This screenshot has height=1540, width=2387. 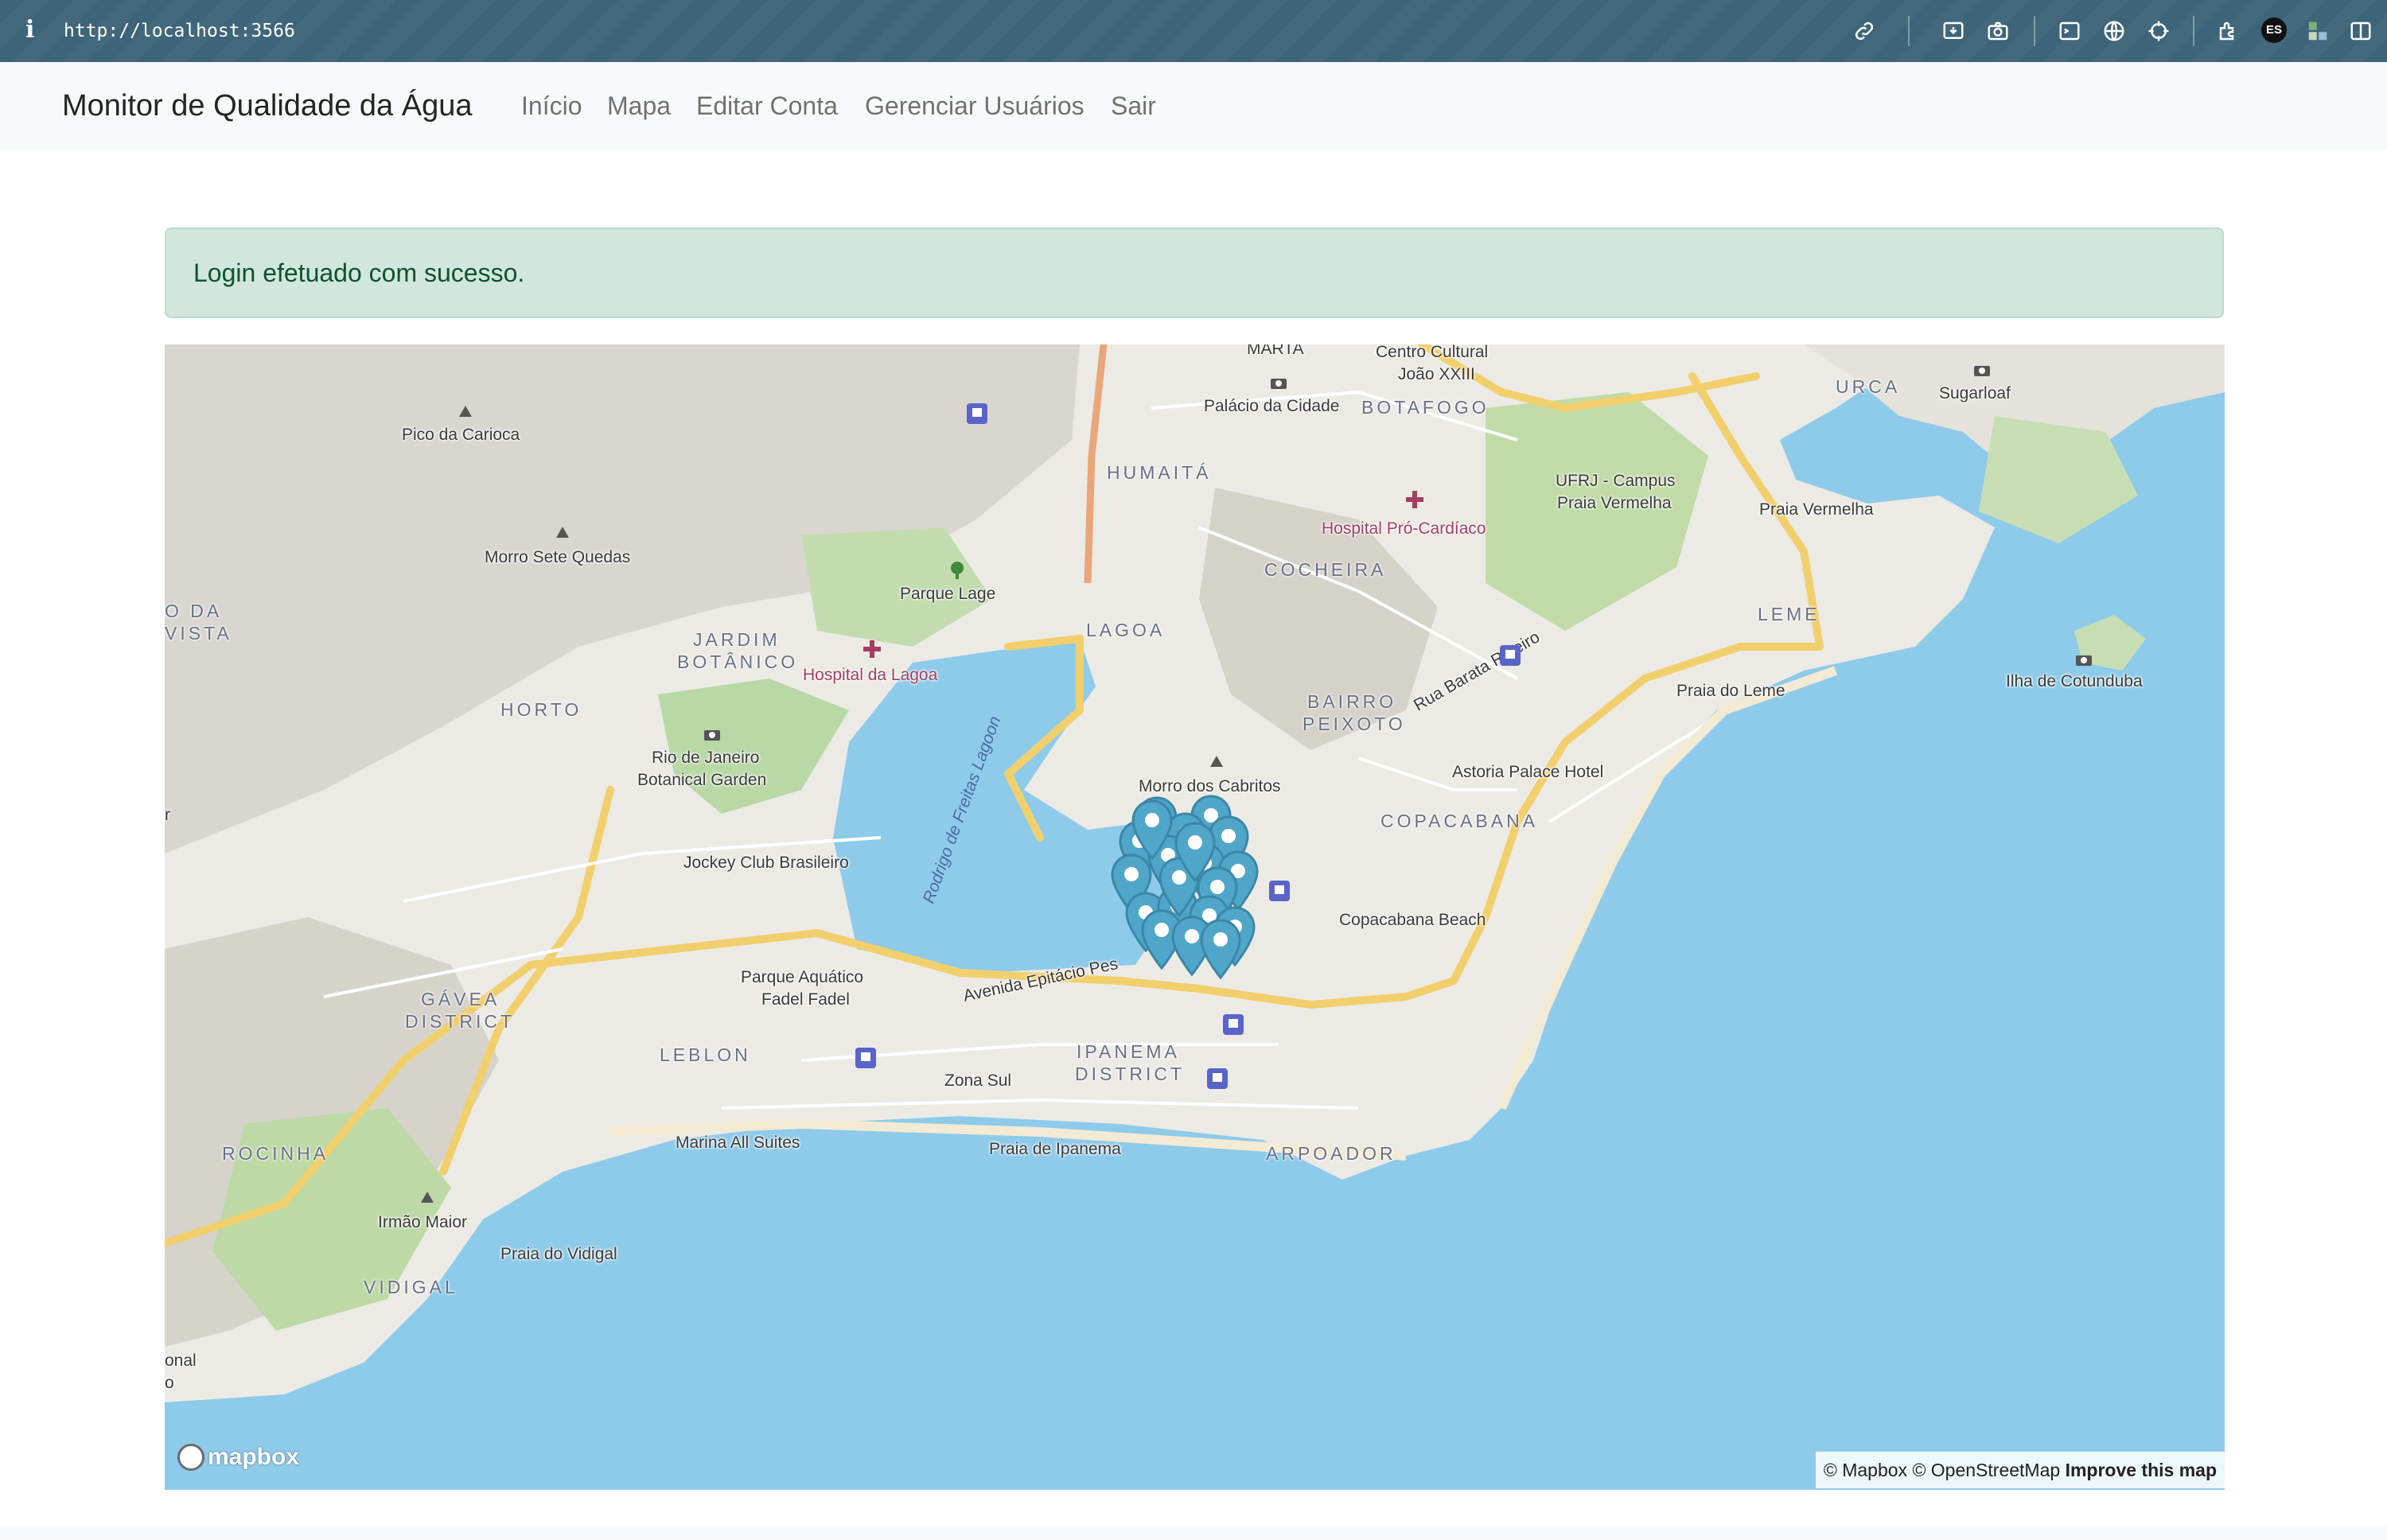 What do you see at coordinates (2317, 31) in the screenshot?
I see `puzzle-icon` at bounding box center [2317, 31].